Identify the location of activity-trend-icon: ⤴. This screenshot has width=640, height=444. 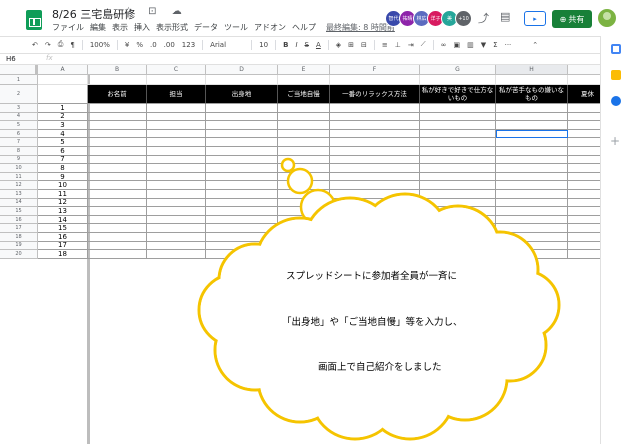
(483, 18).